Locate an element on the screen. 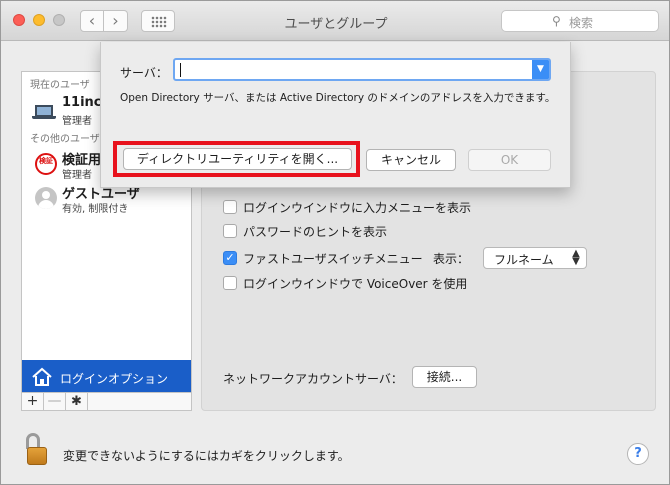  text-caret is located at coordinates (180, 70).